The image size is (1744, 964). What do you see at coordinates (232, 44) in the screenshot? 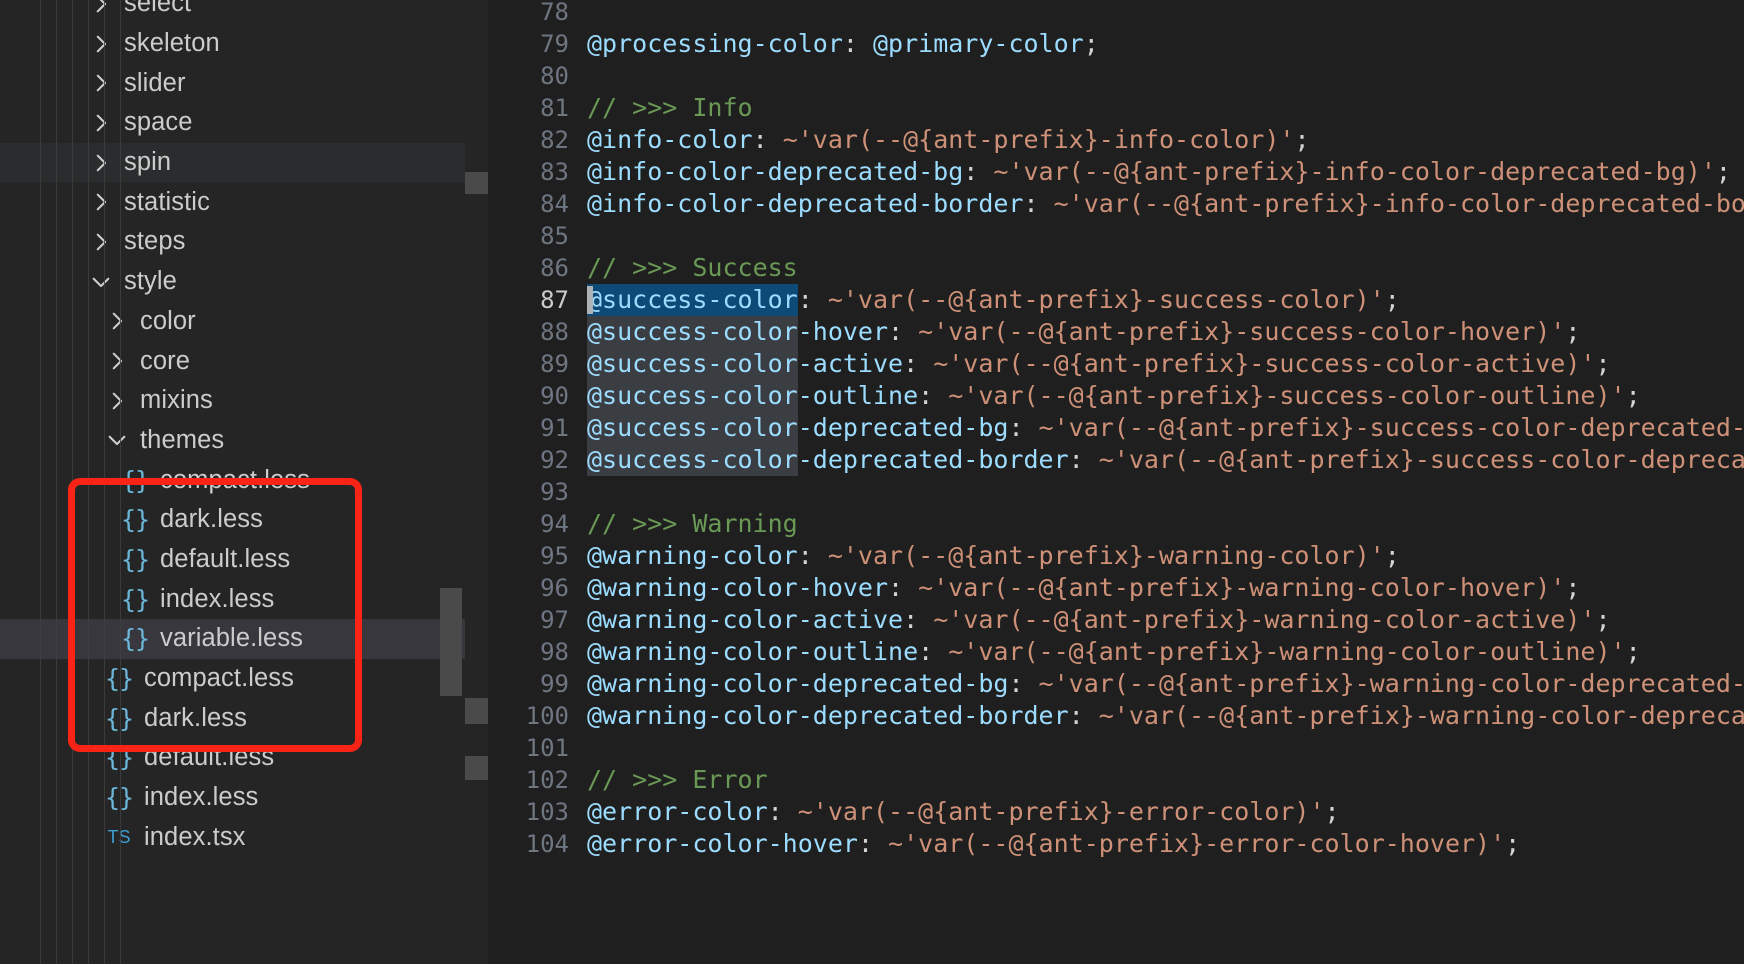
I see `tree-item-skeleton: skeleton` at bounding box center [232, 44].